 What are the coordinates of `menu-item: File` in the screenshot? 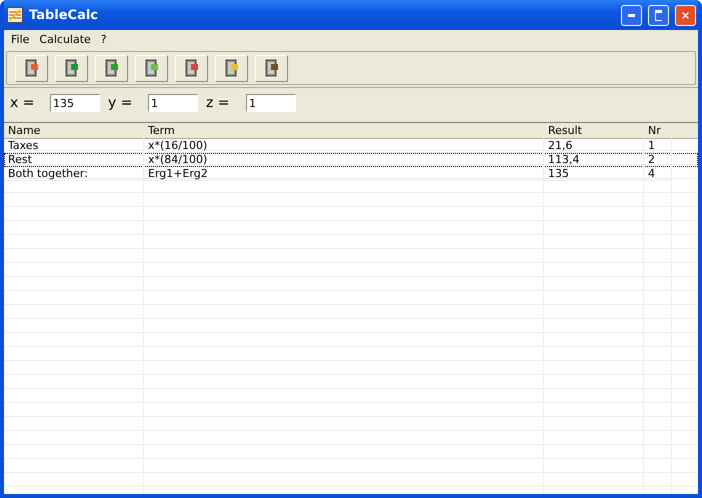 It's located at (20, 39).